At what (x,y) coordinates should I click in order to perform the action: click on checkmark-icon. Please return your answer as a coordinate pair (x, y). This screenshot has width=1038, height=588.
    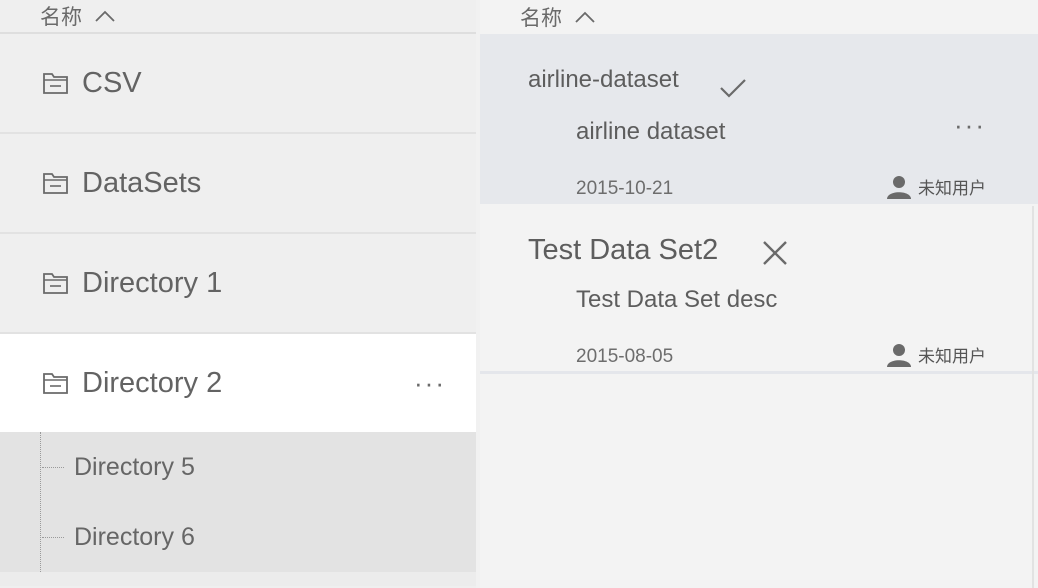
    Looking at the image, I should click on (733, 88).